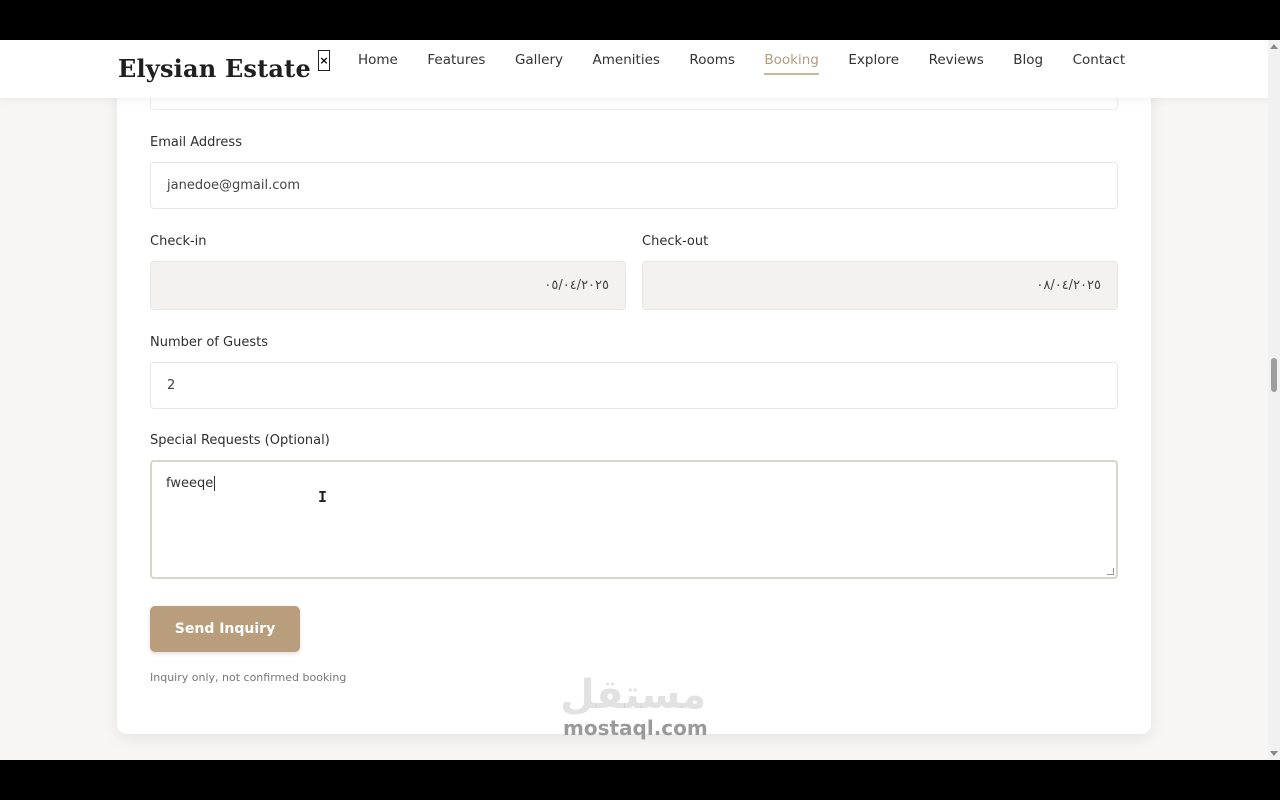 This screenshot has height=800, width=1280. Describe the element at coordinates (1274, 400) in the screenshot. I see `vertical-scrollbar` at that location.